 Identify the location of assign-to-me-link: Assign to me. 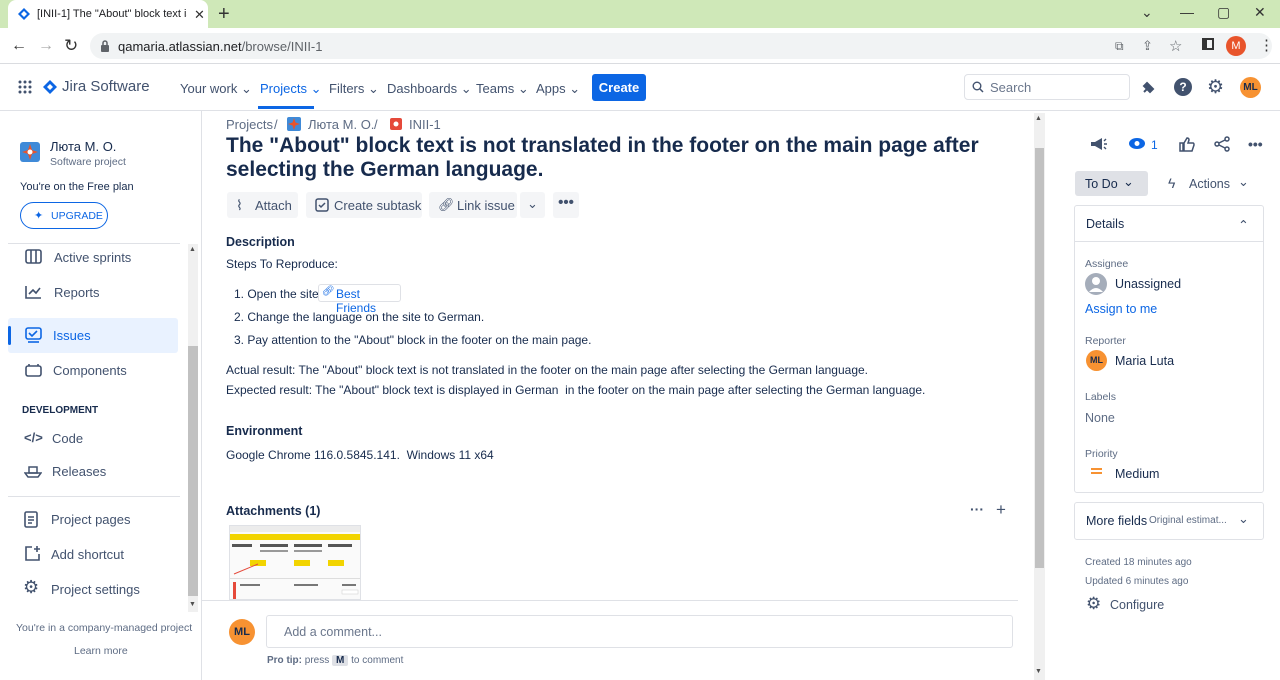
(1121, 309).